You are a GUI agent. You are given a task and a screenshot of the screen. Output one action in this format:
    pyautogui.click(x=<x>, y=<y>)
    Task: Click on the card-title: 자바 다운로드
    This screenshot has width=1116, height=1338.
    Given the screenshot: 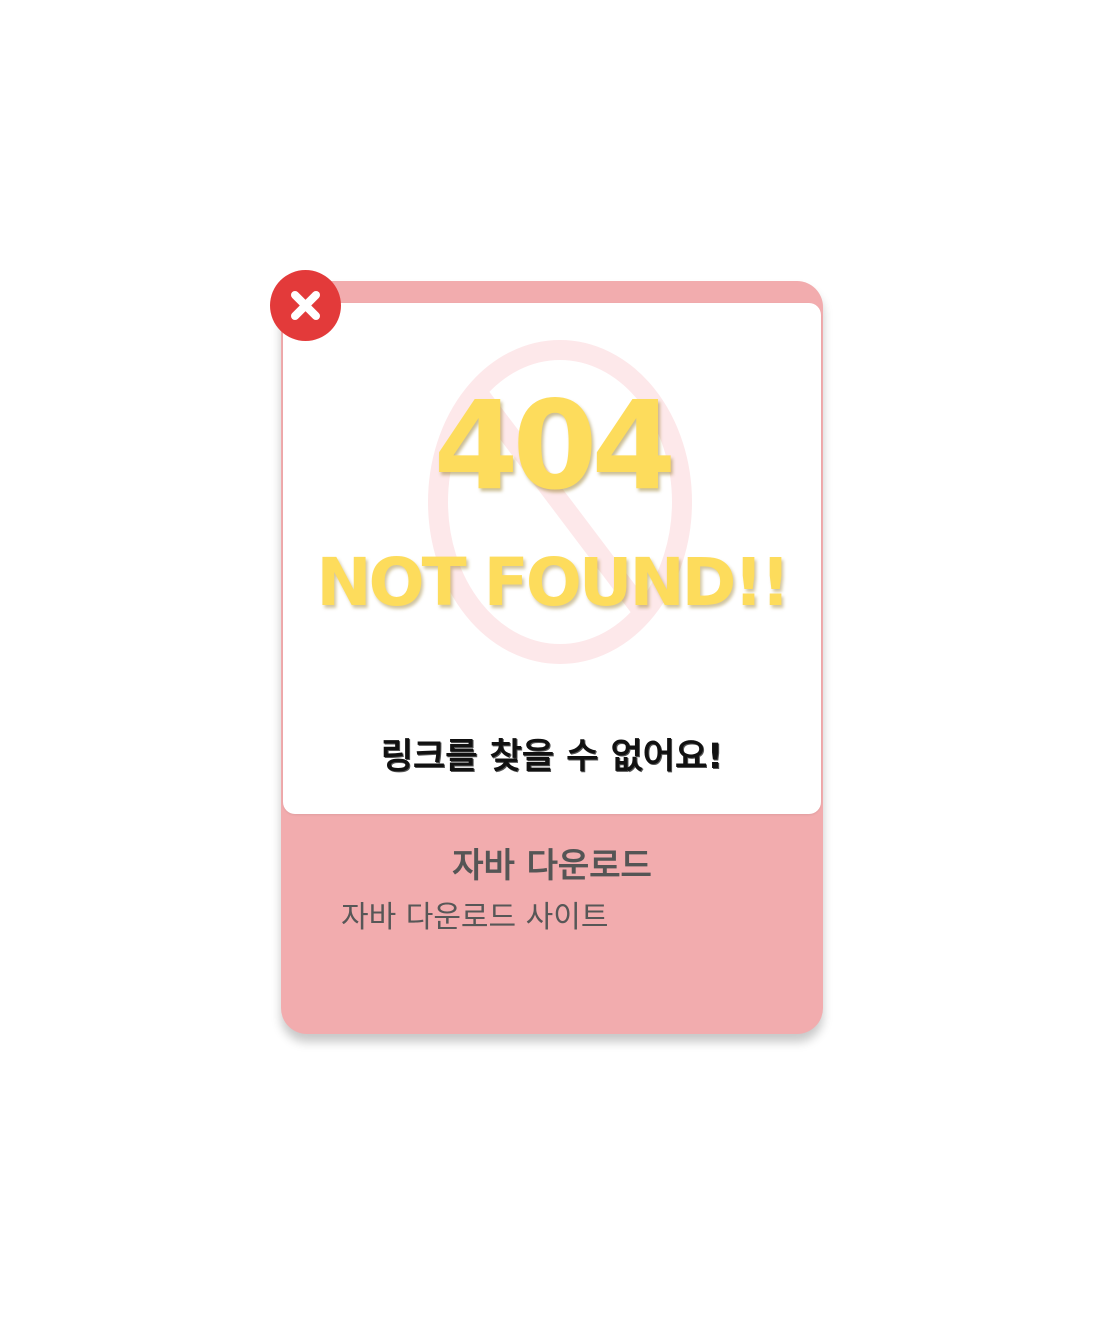 What is the action you would take?
    pyautogui.click(x=552, y=866)
    